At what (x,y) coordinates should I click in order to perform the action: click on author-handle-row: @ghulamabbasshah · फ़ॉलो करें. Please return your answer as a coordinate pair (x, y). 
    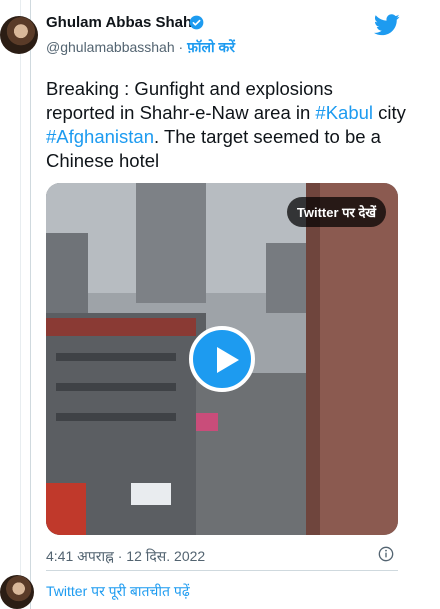
    Looking at the image, I should click on (140, 47).